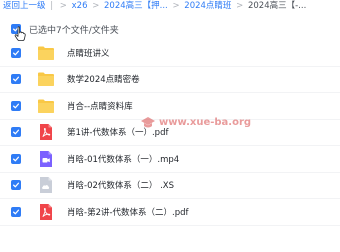  I want to click on selection-bar: 已选中7个文件/文件夹, so click(170, 29).